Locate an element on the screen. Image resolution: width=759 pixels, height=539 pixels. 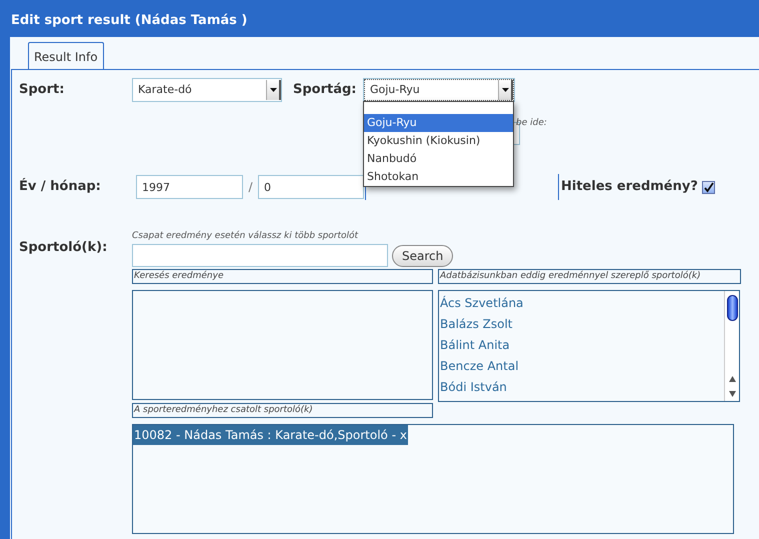
checkbox is located at coordinates (708, 187).